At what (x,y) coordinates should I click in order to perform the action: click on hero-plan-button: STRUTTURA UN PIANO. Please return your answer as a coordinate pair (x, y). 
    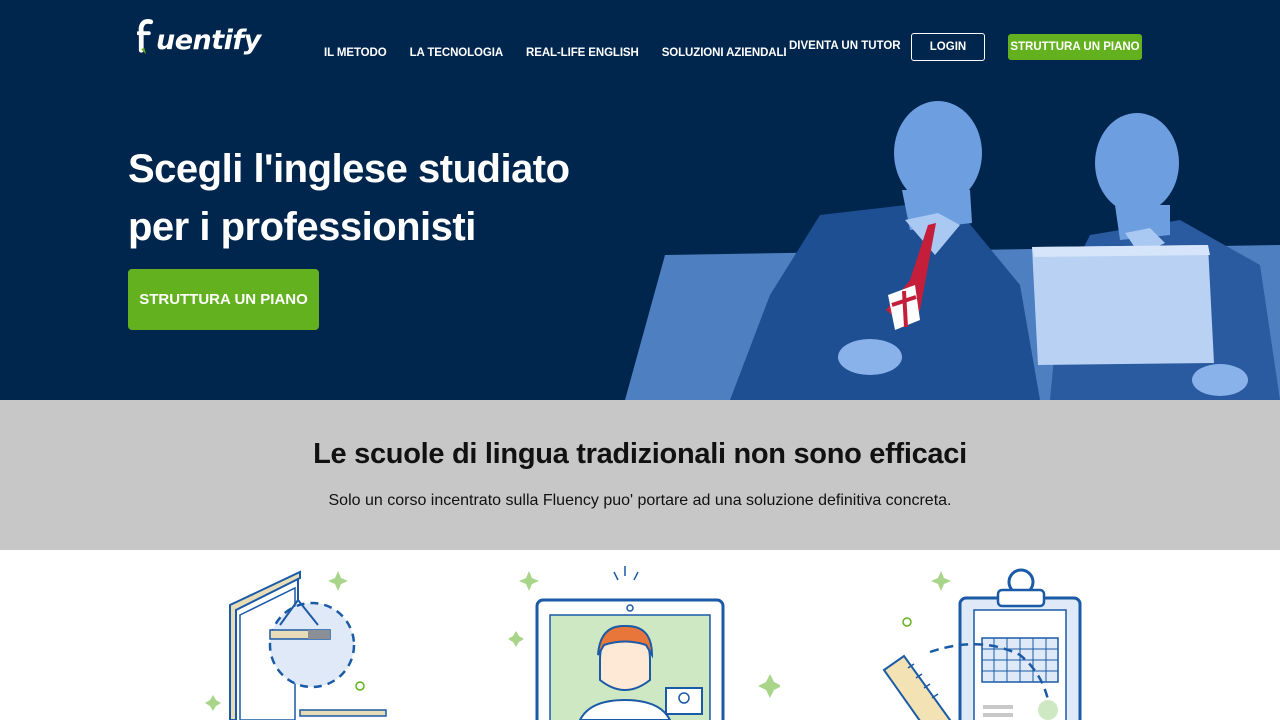
    Looking at the image, I should click on (223, 299).